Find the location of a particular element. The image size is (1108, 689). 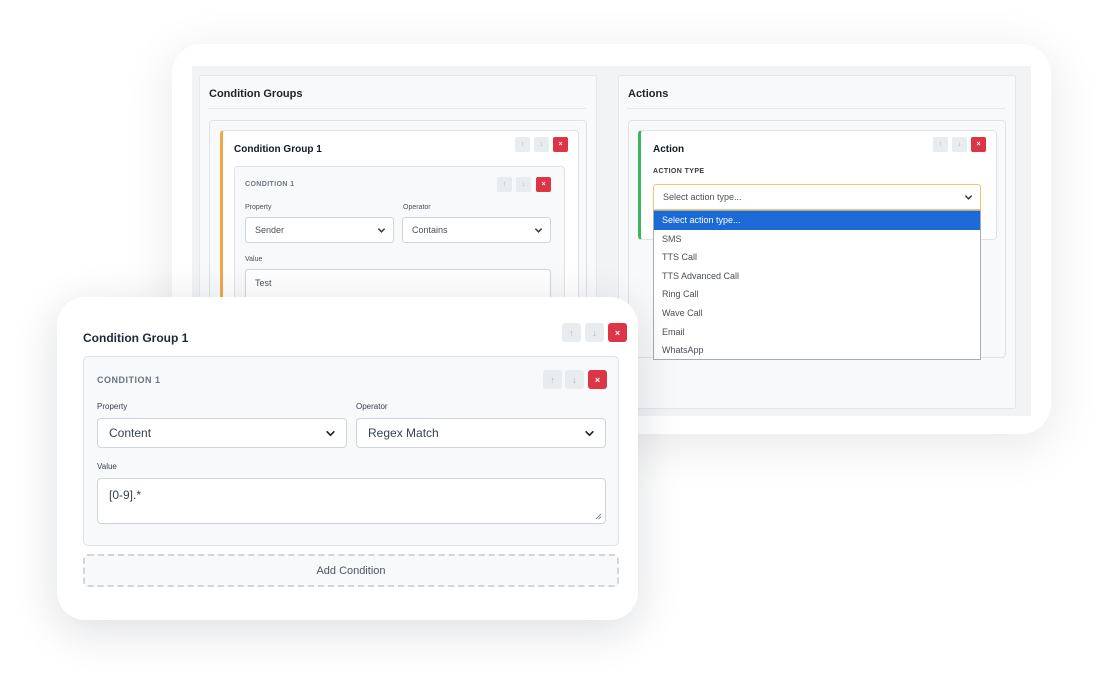

value-input: [0-9].* is located at coordinates (351, 501).